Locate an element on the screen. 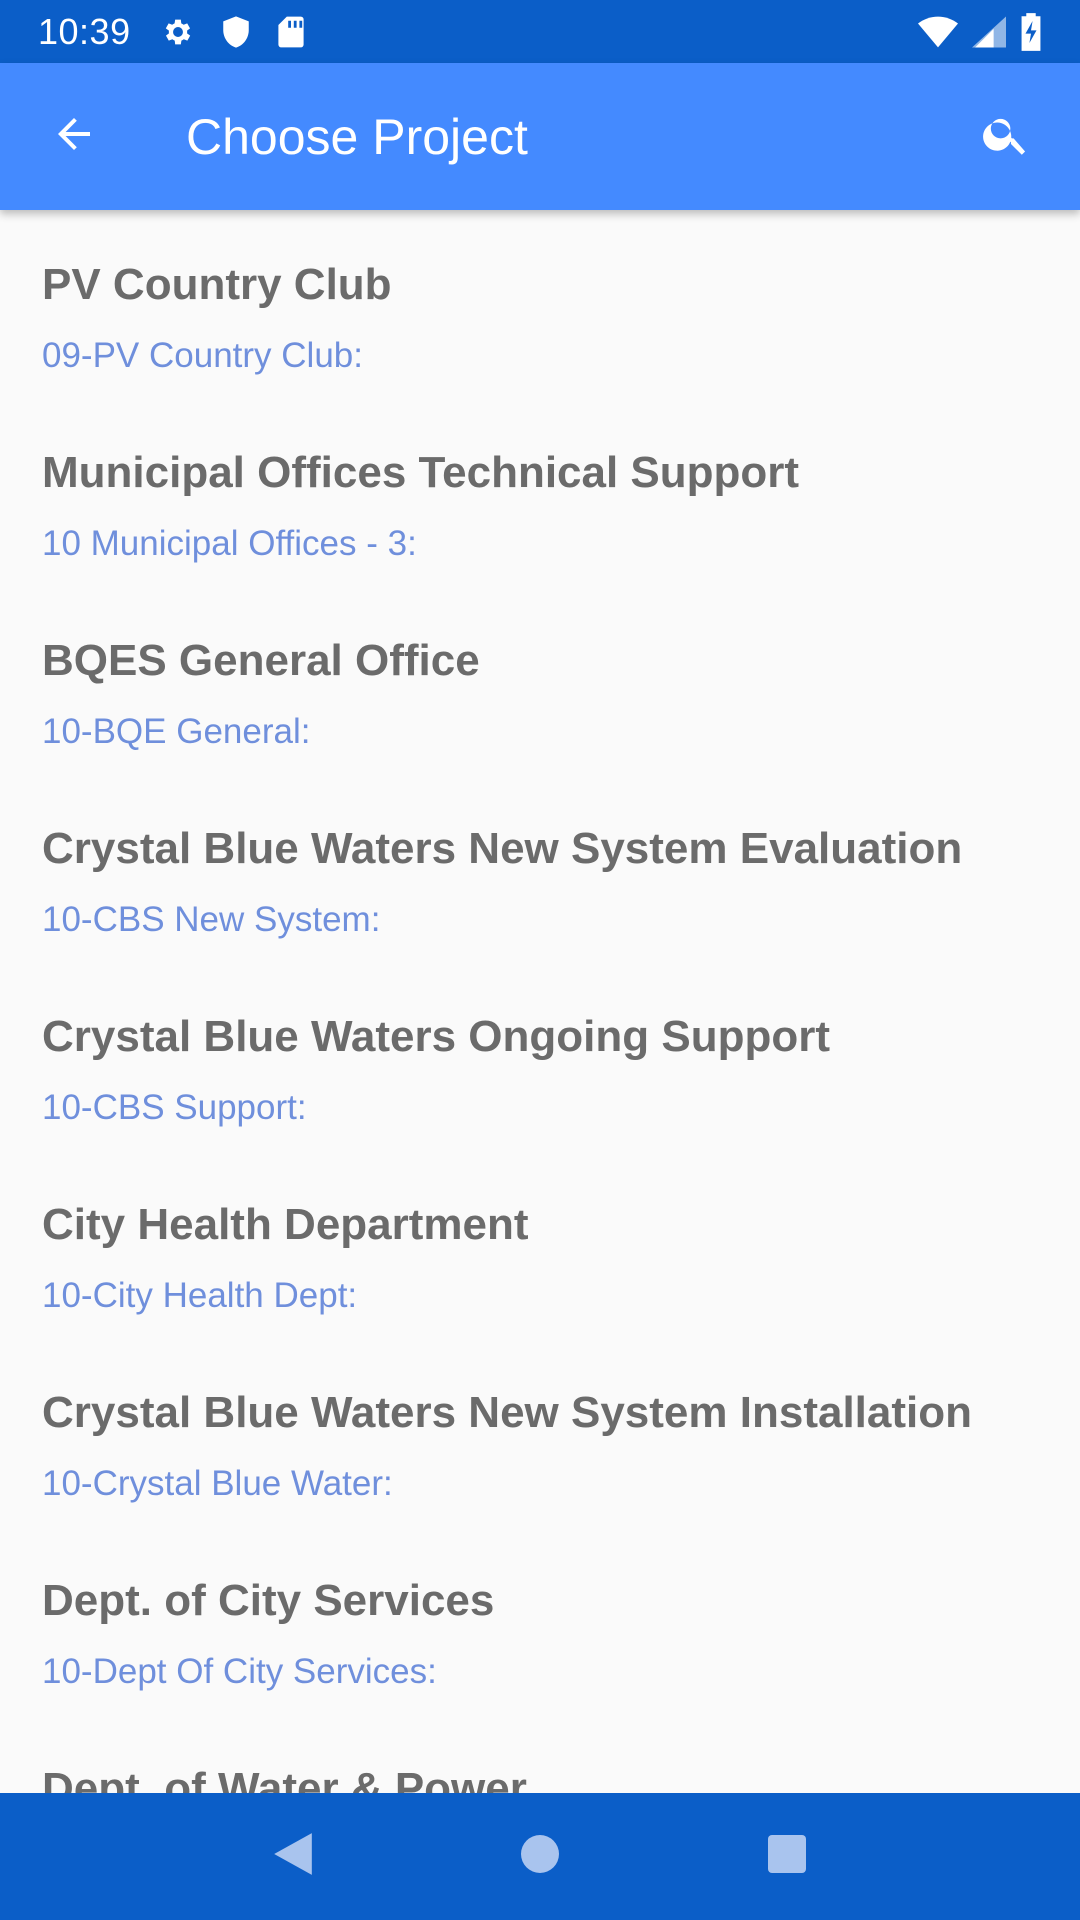 This screenshot has height=1920, width=1080. back-button is located at coordinates (74, 137).